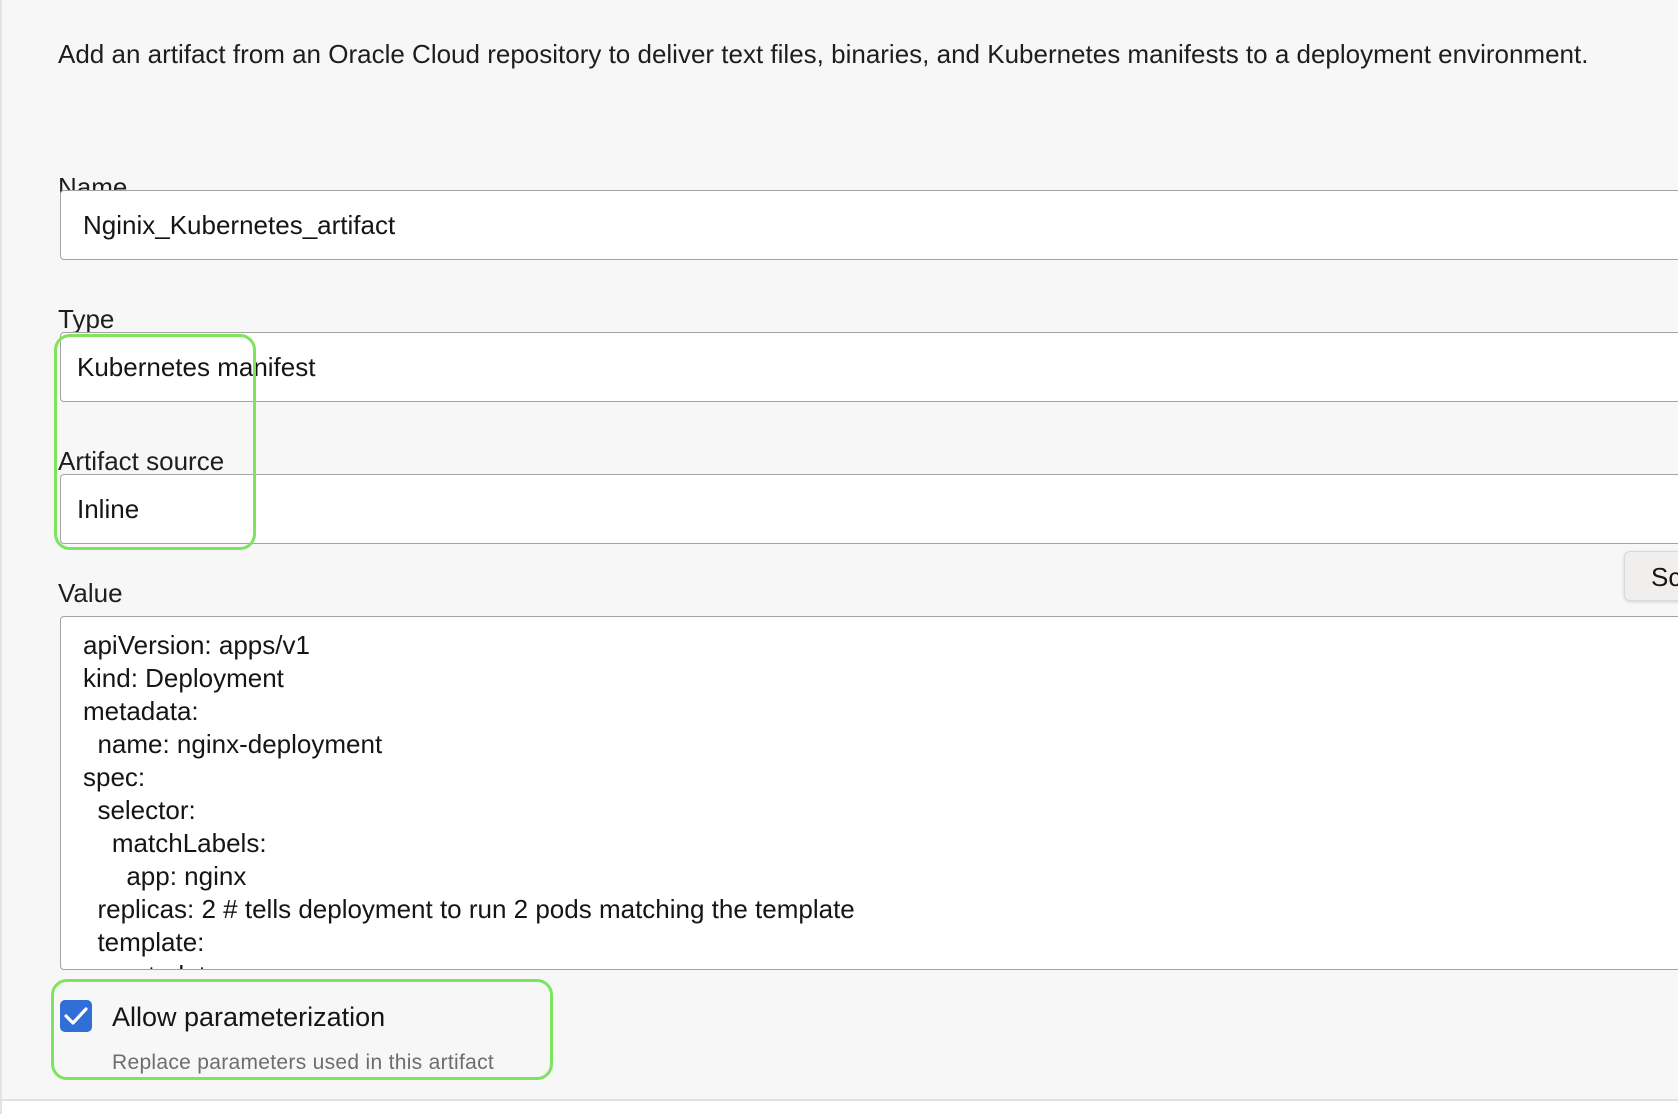  What do you see at coordinates (248, 1017) in the screenshot?
I see `parameterization-label: Allow parameterization` at bounding box center [248, 1017].